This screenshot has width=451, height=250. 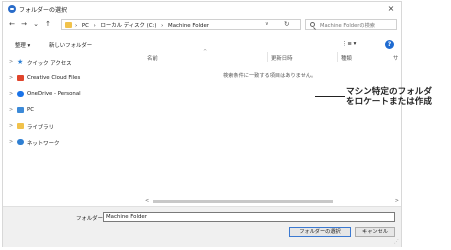 What do you see at coordinates (31, 110) in the screenshot?
I see `sidebar-item-label: PC` at bounding box center [31, 110].